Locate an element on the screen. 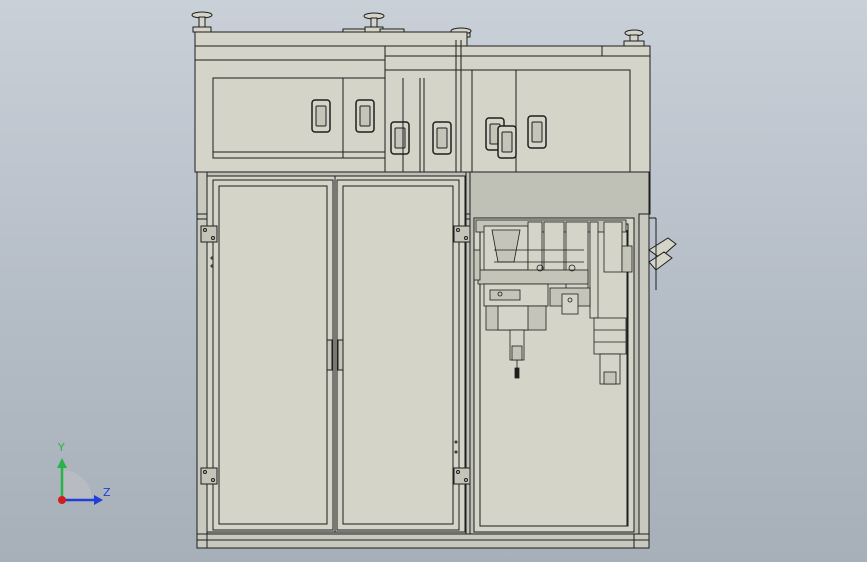  side-chute is located at coordinates (662, 253).